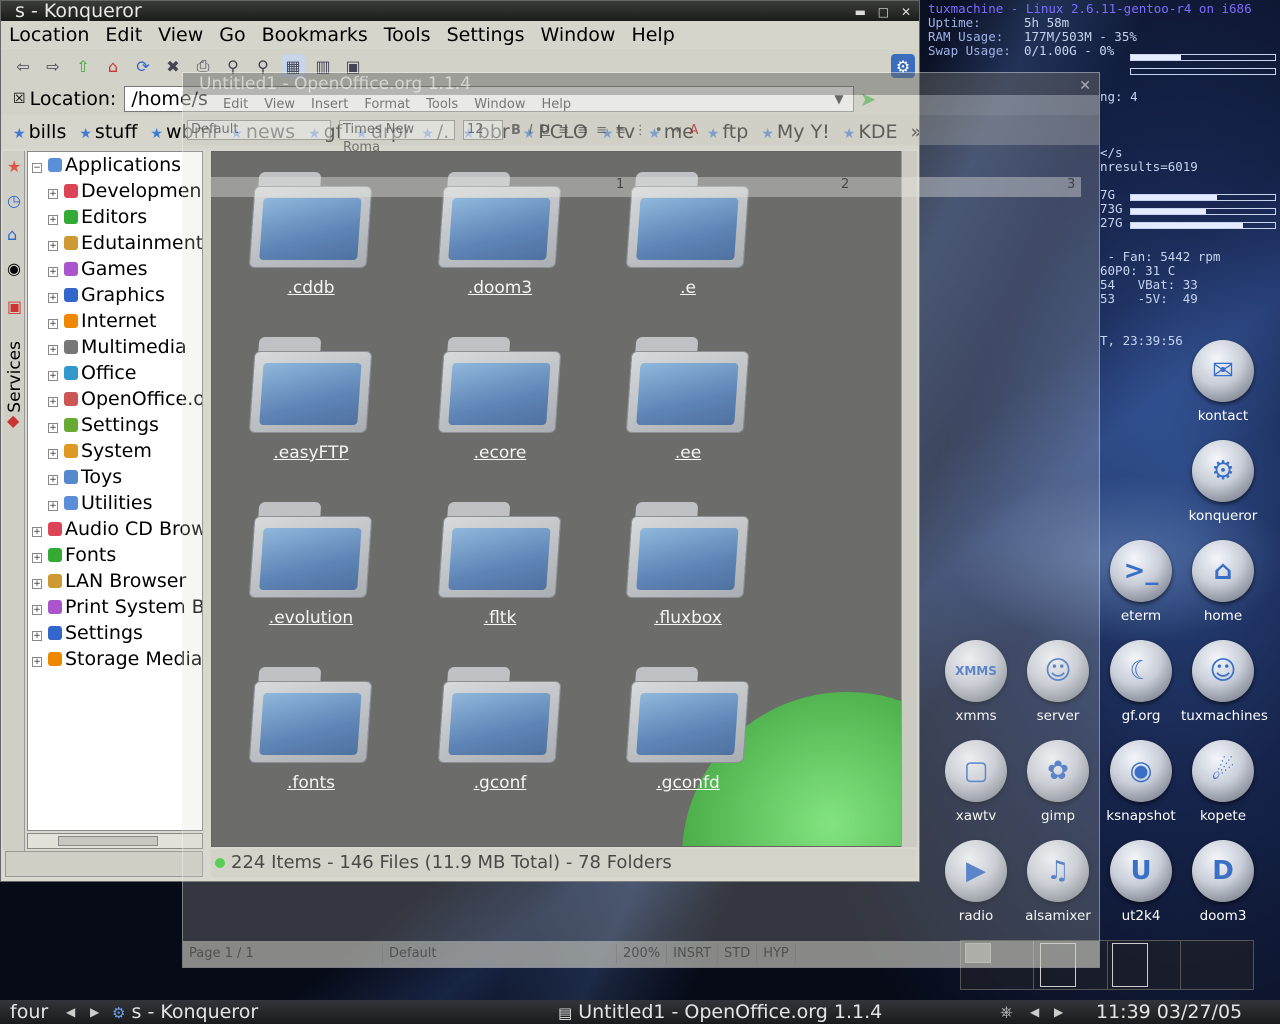 Image resolution: width=1280 pixels, height=1024 pixels. I want to click on clear-location-icon: ☒, so click(19, 99).